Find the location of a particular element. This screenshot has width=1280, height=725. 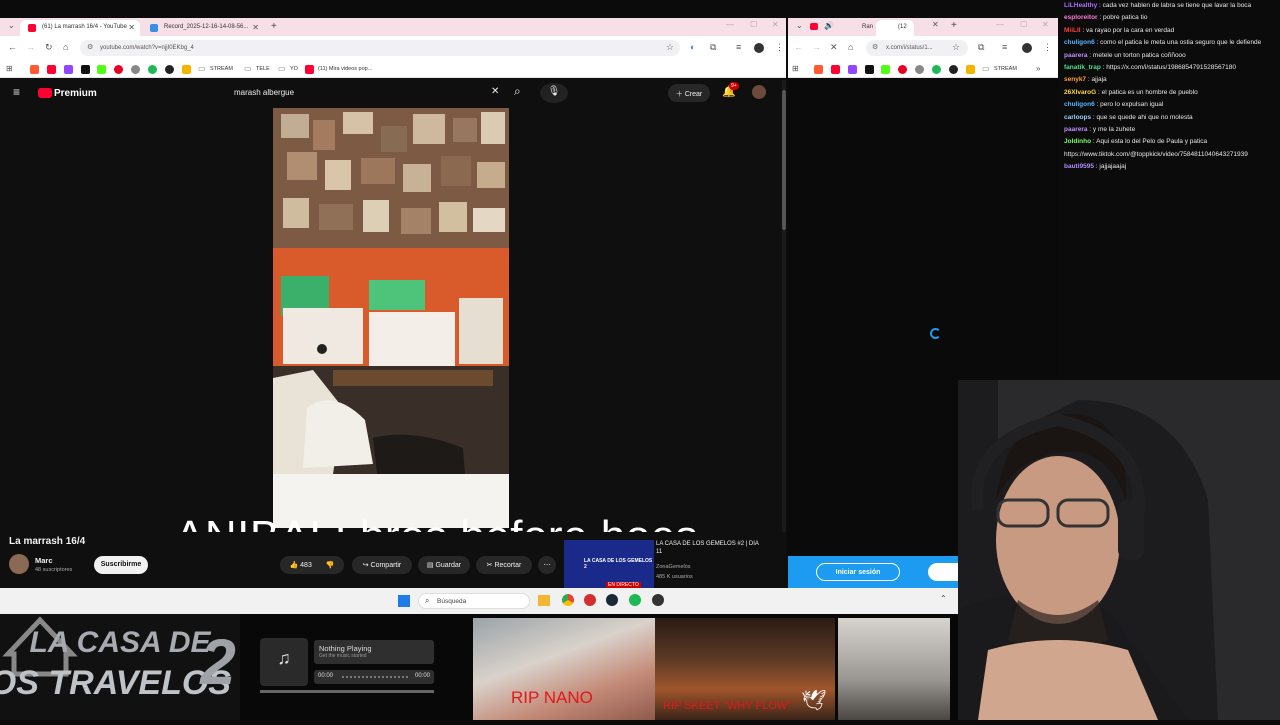

kick-bookmark-icon is located at coordinates (101, 69).